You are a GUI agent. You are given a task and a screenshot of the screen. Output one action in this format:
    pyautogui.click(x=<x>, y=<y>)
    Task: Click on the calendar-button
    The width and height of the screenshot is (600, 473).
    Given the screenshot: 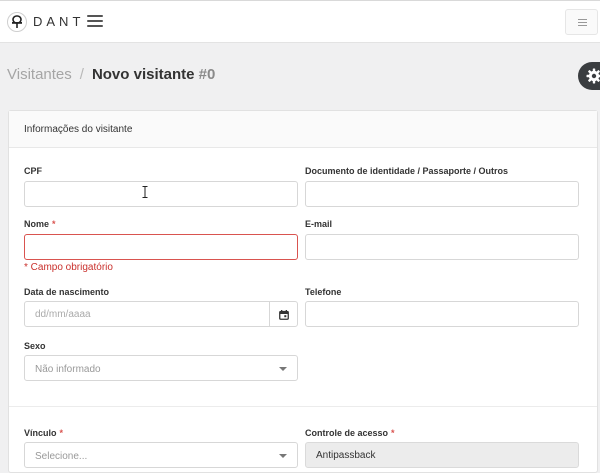 What is the action you would take?
    pyautogui.click(x=283, y=314)
    